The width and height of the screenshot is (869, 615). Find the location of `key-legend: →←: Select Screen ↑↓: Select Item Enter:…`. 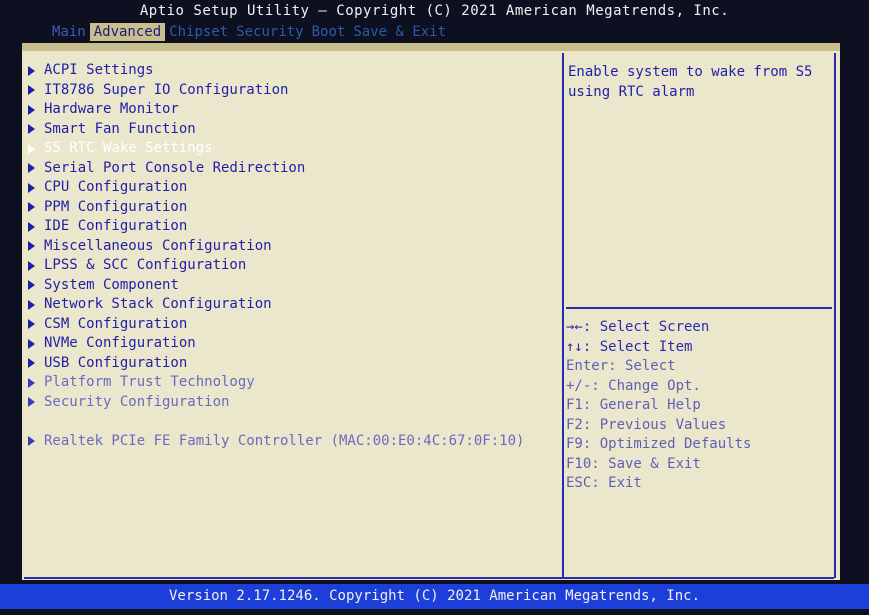

key-legend: →←: Select Screen ↑↓: Select Item Enter:… is located at coordinates (699, 406).